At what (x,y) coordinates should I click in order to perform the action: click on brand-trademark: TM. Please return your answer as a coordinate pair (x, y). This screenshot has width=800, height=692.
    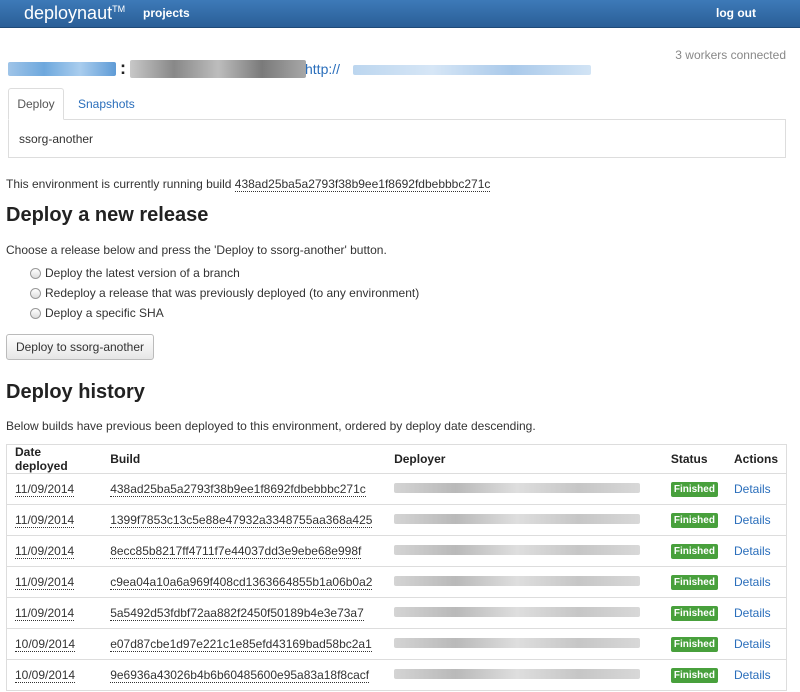
    Looking at the image, I should click on (119, 9).